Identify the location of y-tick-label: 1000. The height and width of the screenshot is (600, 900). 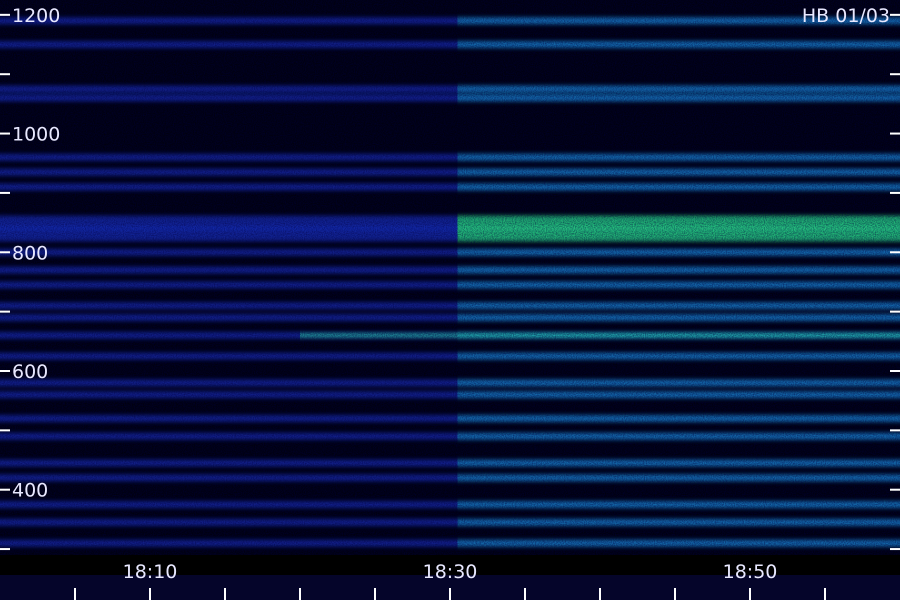
(36, 135).